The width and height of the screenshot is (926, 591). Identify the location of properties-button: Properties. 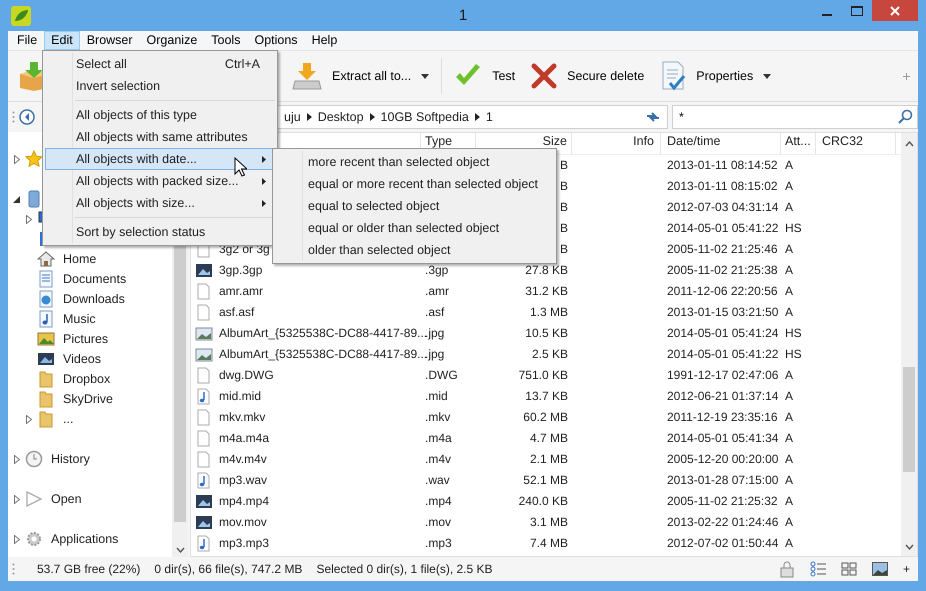
(716, 76).